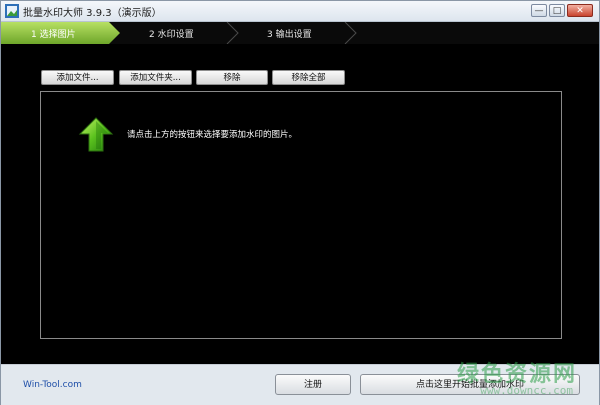 Image resolution: width=600 pixels, height=405 pixels. Describe the element at coordinates (313, 384) in the screenshot. I see `register-button: 注册` at that location.